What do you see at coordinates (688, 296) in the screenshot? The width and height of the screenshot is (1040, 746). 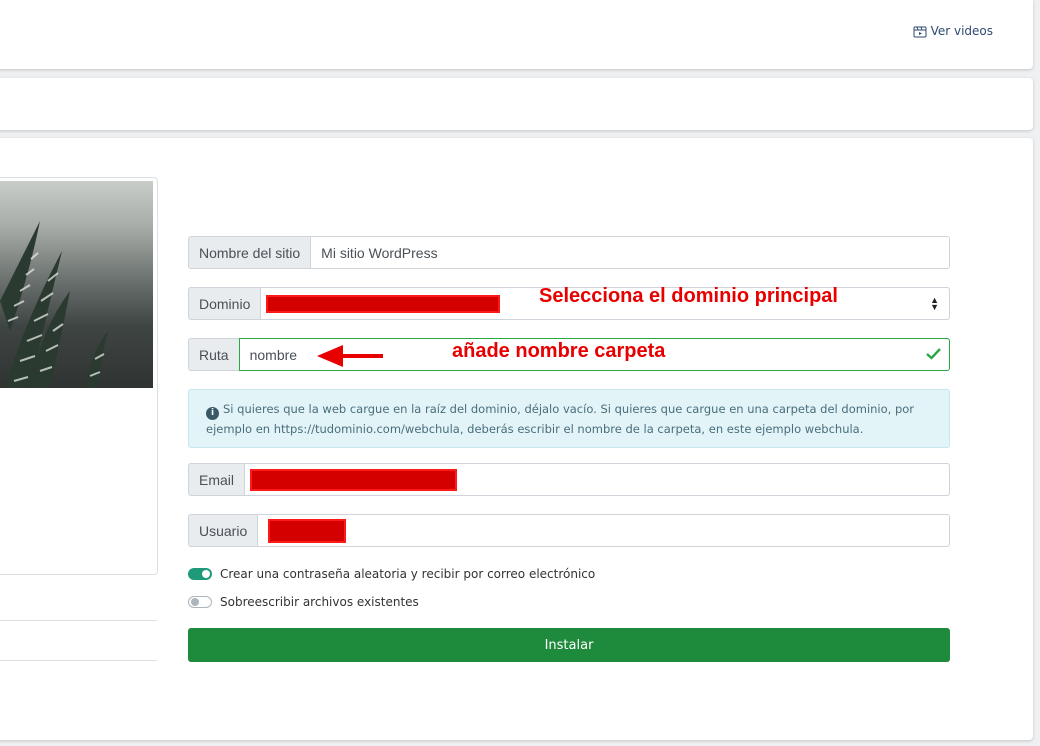 I see `annotation-domain: Selecciona el dominio principal` at bounding box center [688, 296].